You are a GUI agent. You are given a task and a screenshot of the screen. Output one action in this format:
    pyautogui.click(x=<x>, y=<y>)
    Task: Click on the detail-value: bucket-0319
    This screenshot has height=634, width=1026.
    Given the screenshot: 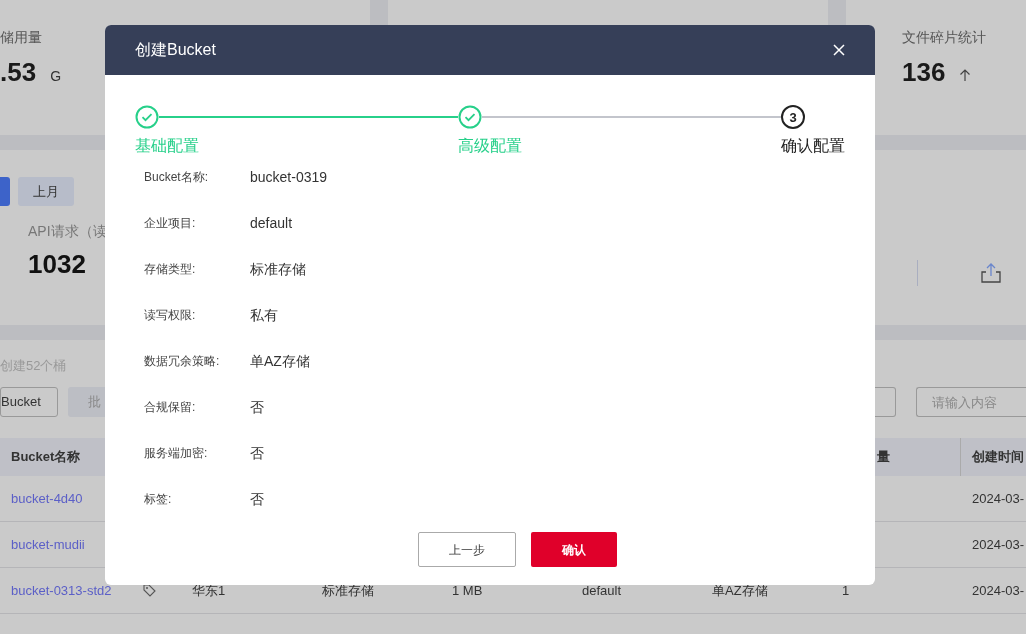 What is the action you would take?
    pyautogui.click(x=289, y=177)
    